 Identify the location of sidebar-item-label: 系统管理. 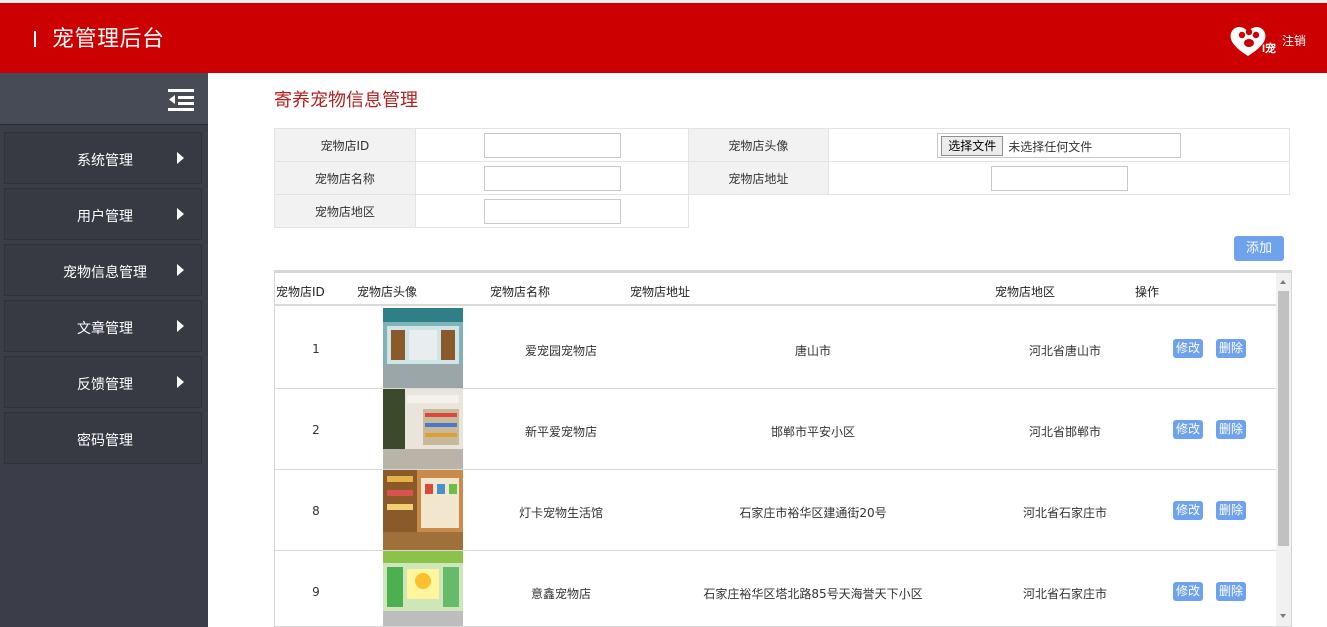
(105, 161).